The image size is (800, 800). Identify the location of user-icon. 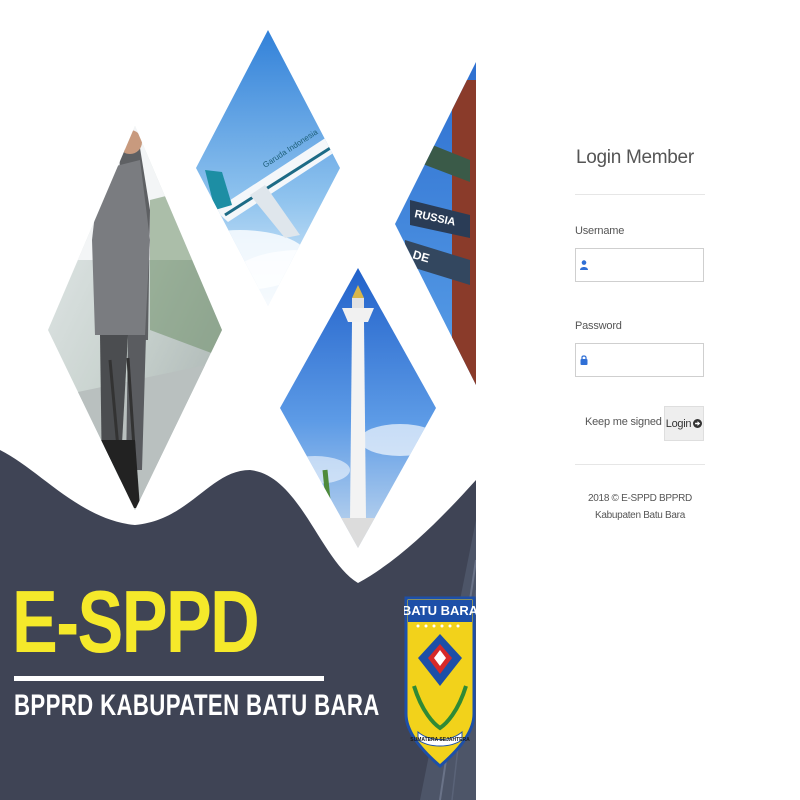
(584, 265).